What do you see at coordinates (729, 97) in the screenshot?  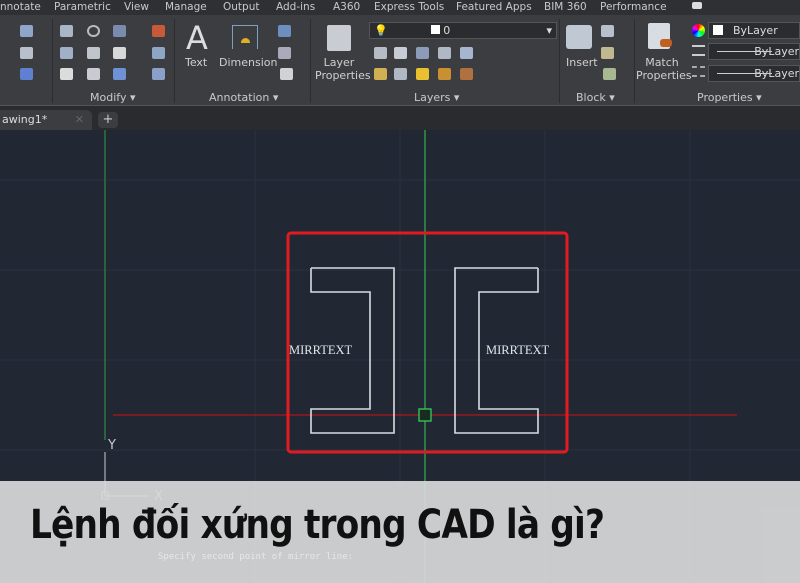 I see `panel-properties: Properties ▾` at bounding box center [729, 97].